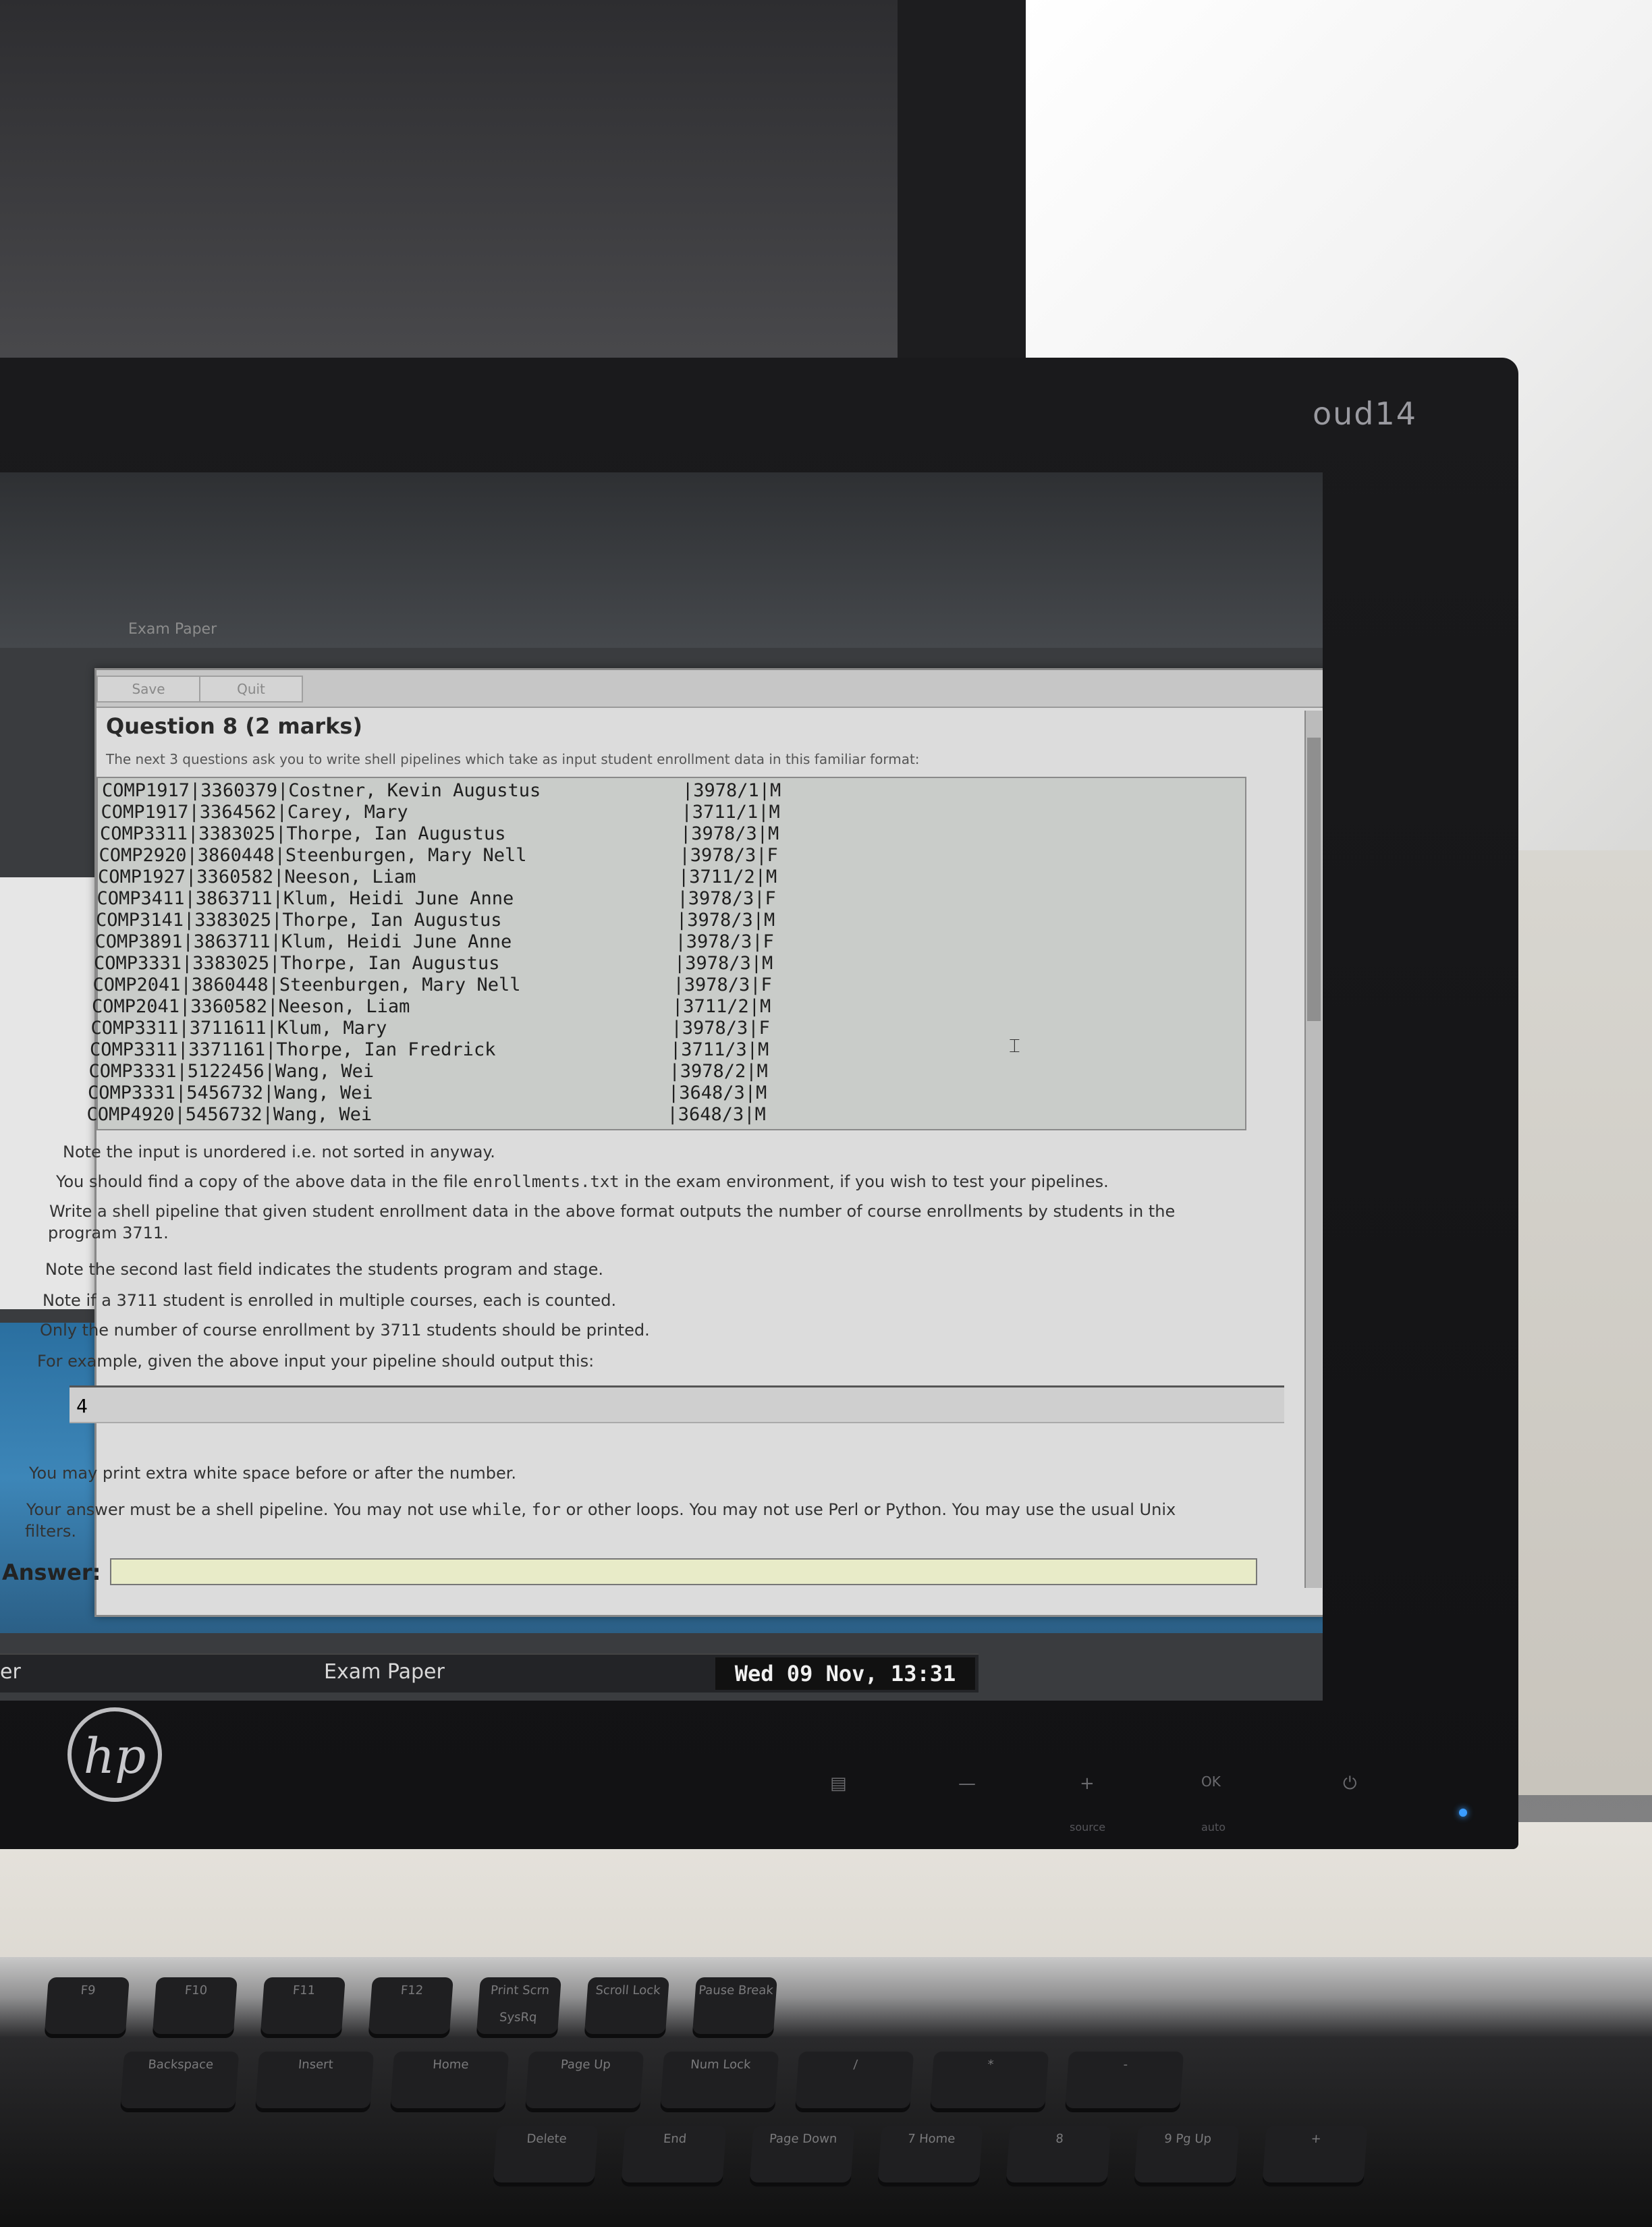 The width and height of the screenshot is (1652, 2227). What do you see at coordinates (282, 1028) in the screenshot?
I see `data-row-rest: |3711611|Klum, Mary` at bounding box center [282, 1028].